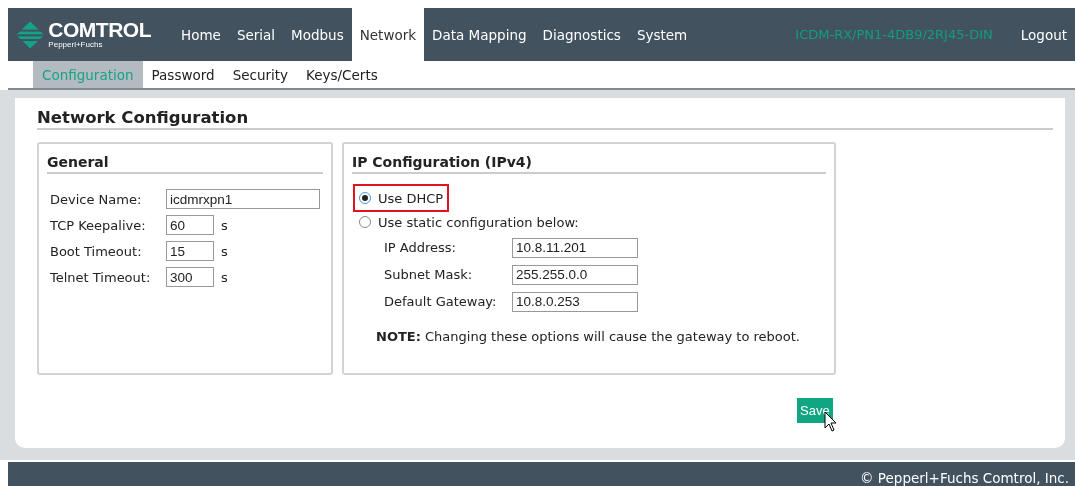 This screenshot has width=1075, height=486. Describe the element at coordinates (201, 34) in the screenshot. I see `nav-tab: Home` at that location.